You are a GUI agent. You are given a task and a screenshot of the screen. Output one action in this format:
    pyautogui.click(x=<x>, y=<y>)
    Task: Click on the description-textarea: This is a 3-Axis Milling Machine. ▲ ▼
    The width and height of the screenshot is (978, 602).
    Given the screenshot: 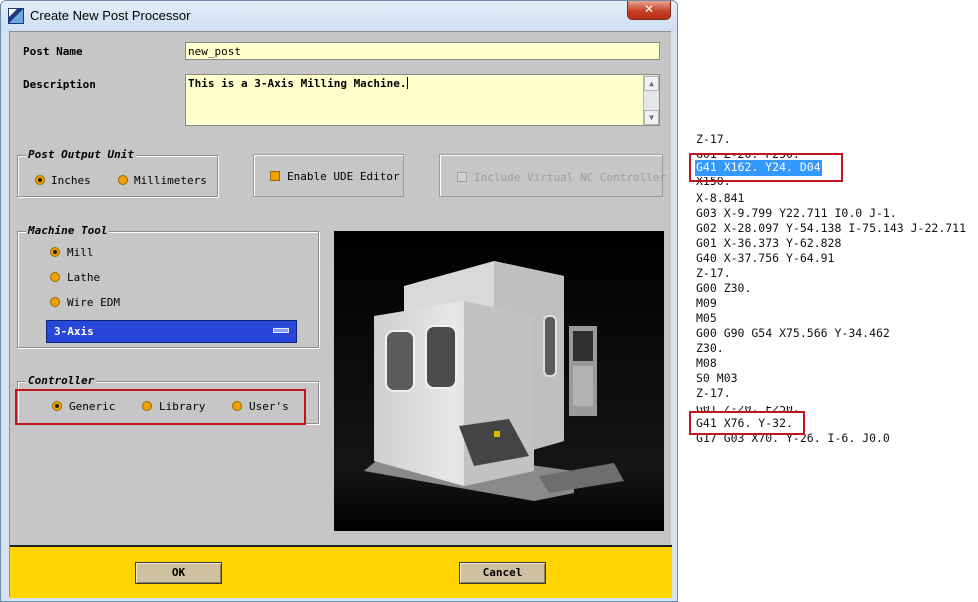 What is the action you would take?
    pyautogui.click(x=422, y=100)
    